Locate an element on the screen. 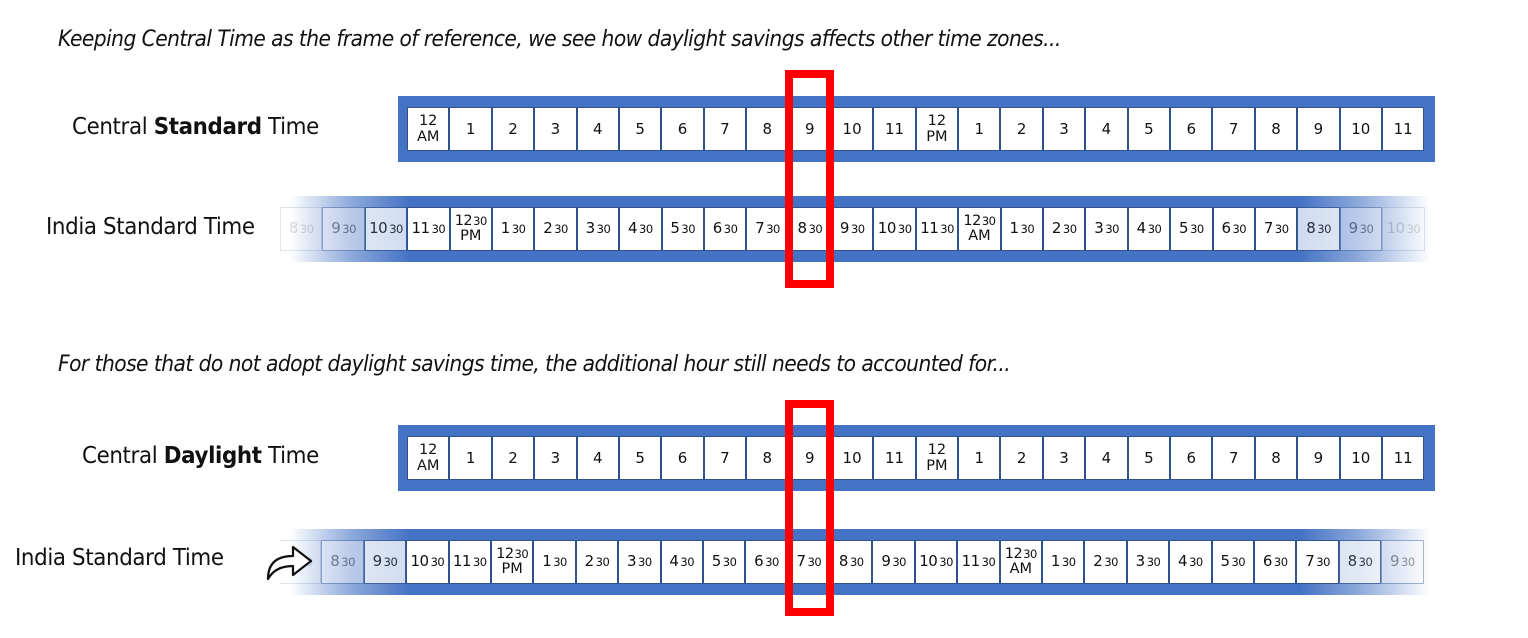 Image resolution: width=1528 pixels, height=638 pixels. hour-value: 7 is located at coordinates (725, 128).